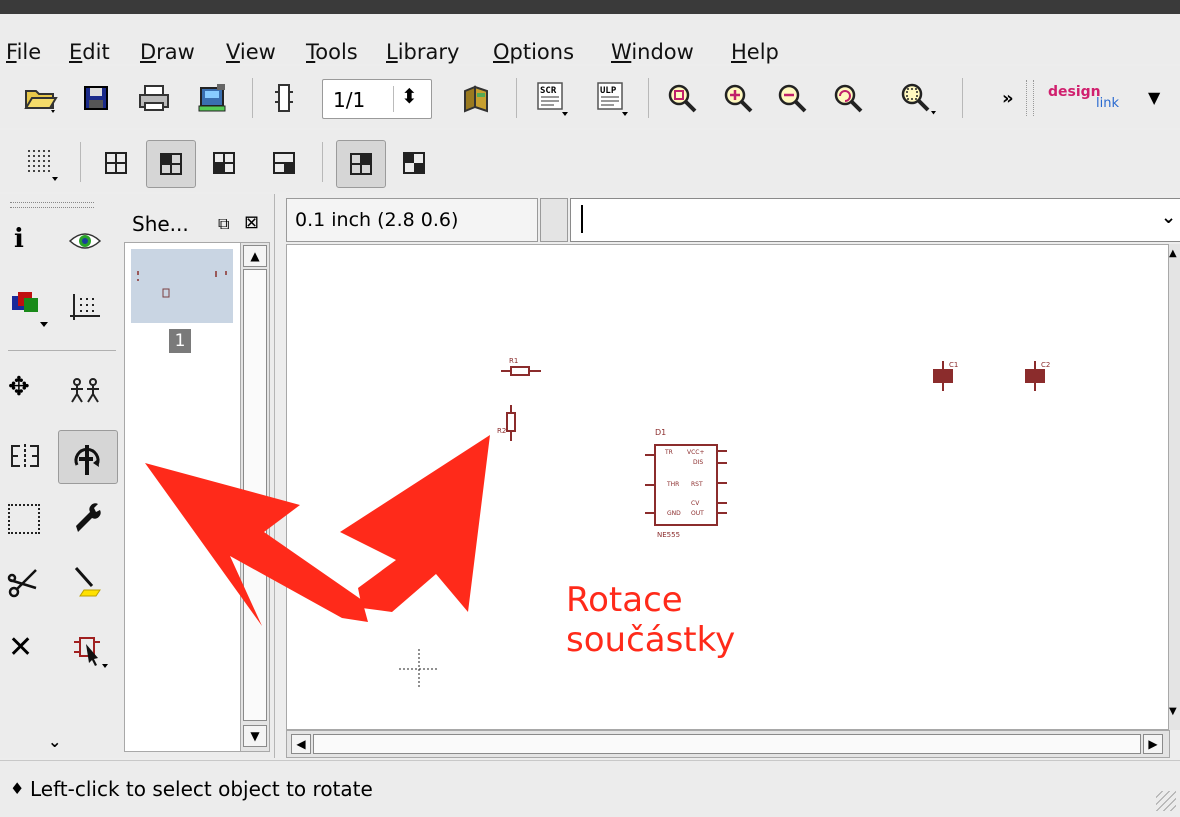 The image size is (1180, 817). I want to click on annotation-text: Rotace součástky, so click(650, 620).